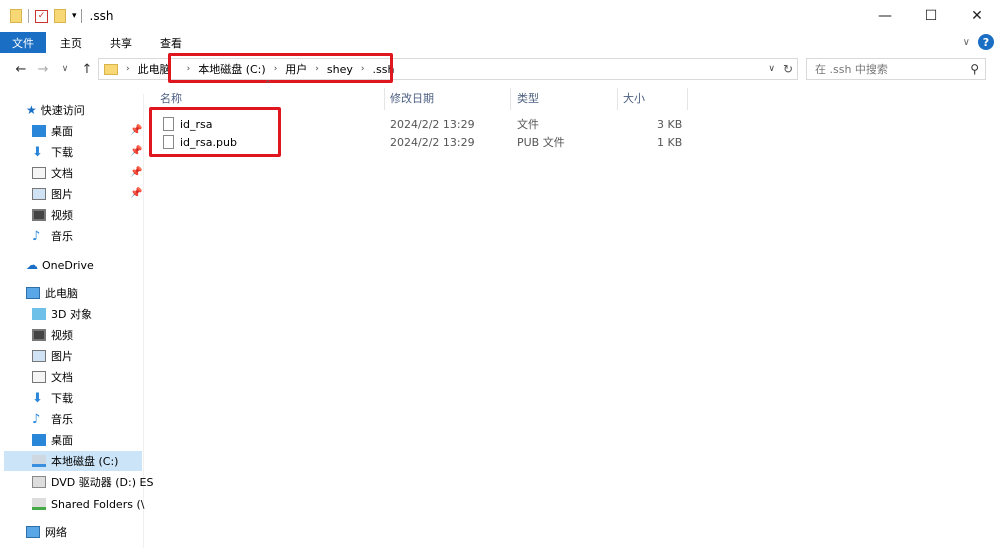 This screenshot has height=548, width=1000. What do you see at coordinates (171, 98) in the screenshot?
I see `column-header-name: 名称` at bounding box center [171, 98].